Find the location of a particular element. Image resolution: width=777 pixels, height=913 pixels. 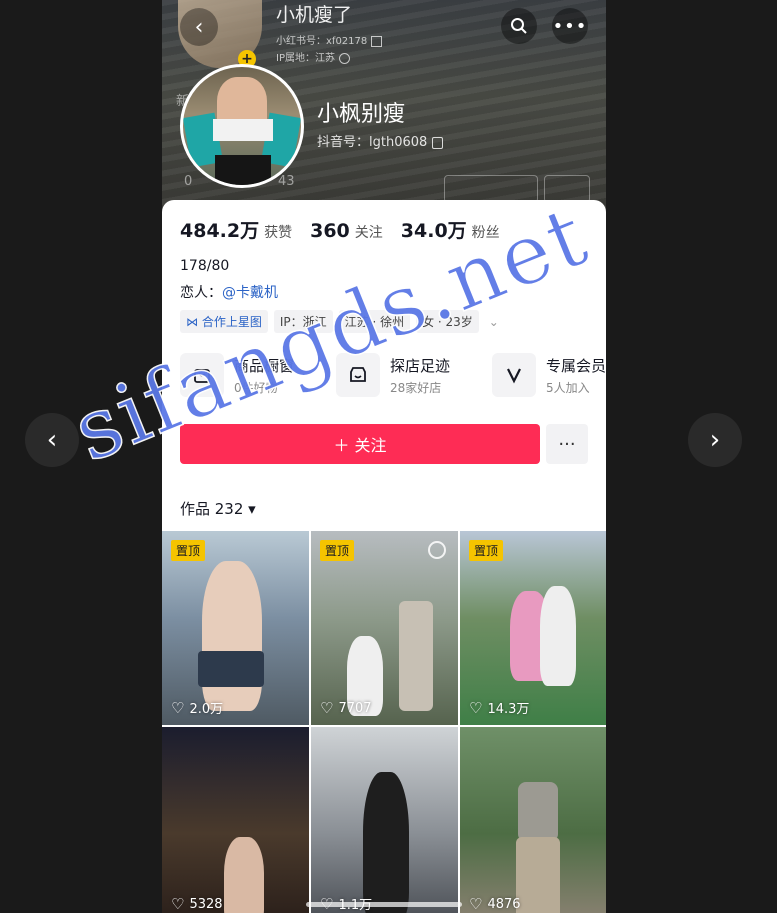

avatar is located at coordinates (242, 126).